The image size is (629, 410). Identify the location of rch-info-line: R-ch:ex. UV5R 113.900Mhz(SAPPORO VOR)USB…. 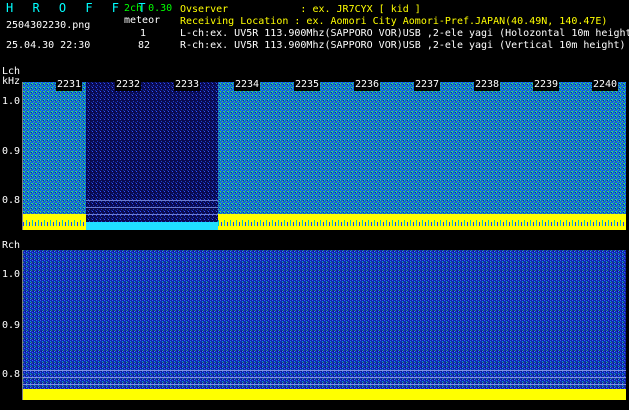
(403, 45).